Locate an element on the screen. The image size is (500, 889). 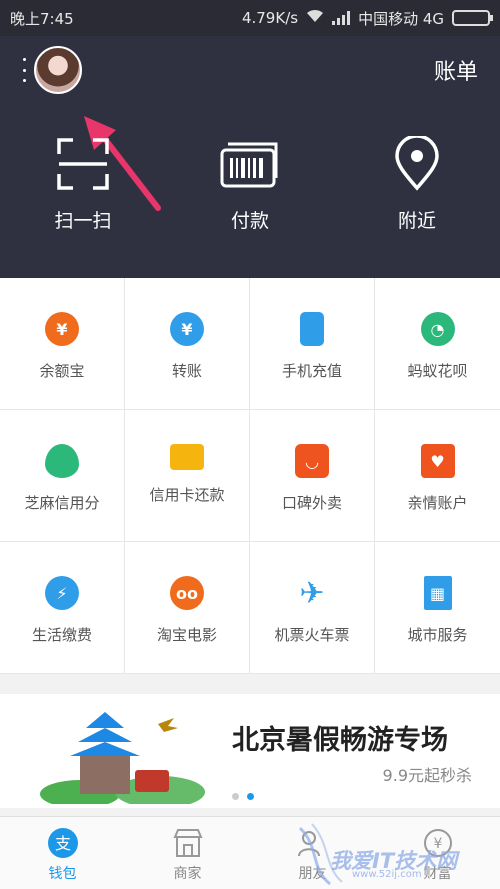
tab-label: 钱包 is located at coordinates (62, 874).